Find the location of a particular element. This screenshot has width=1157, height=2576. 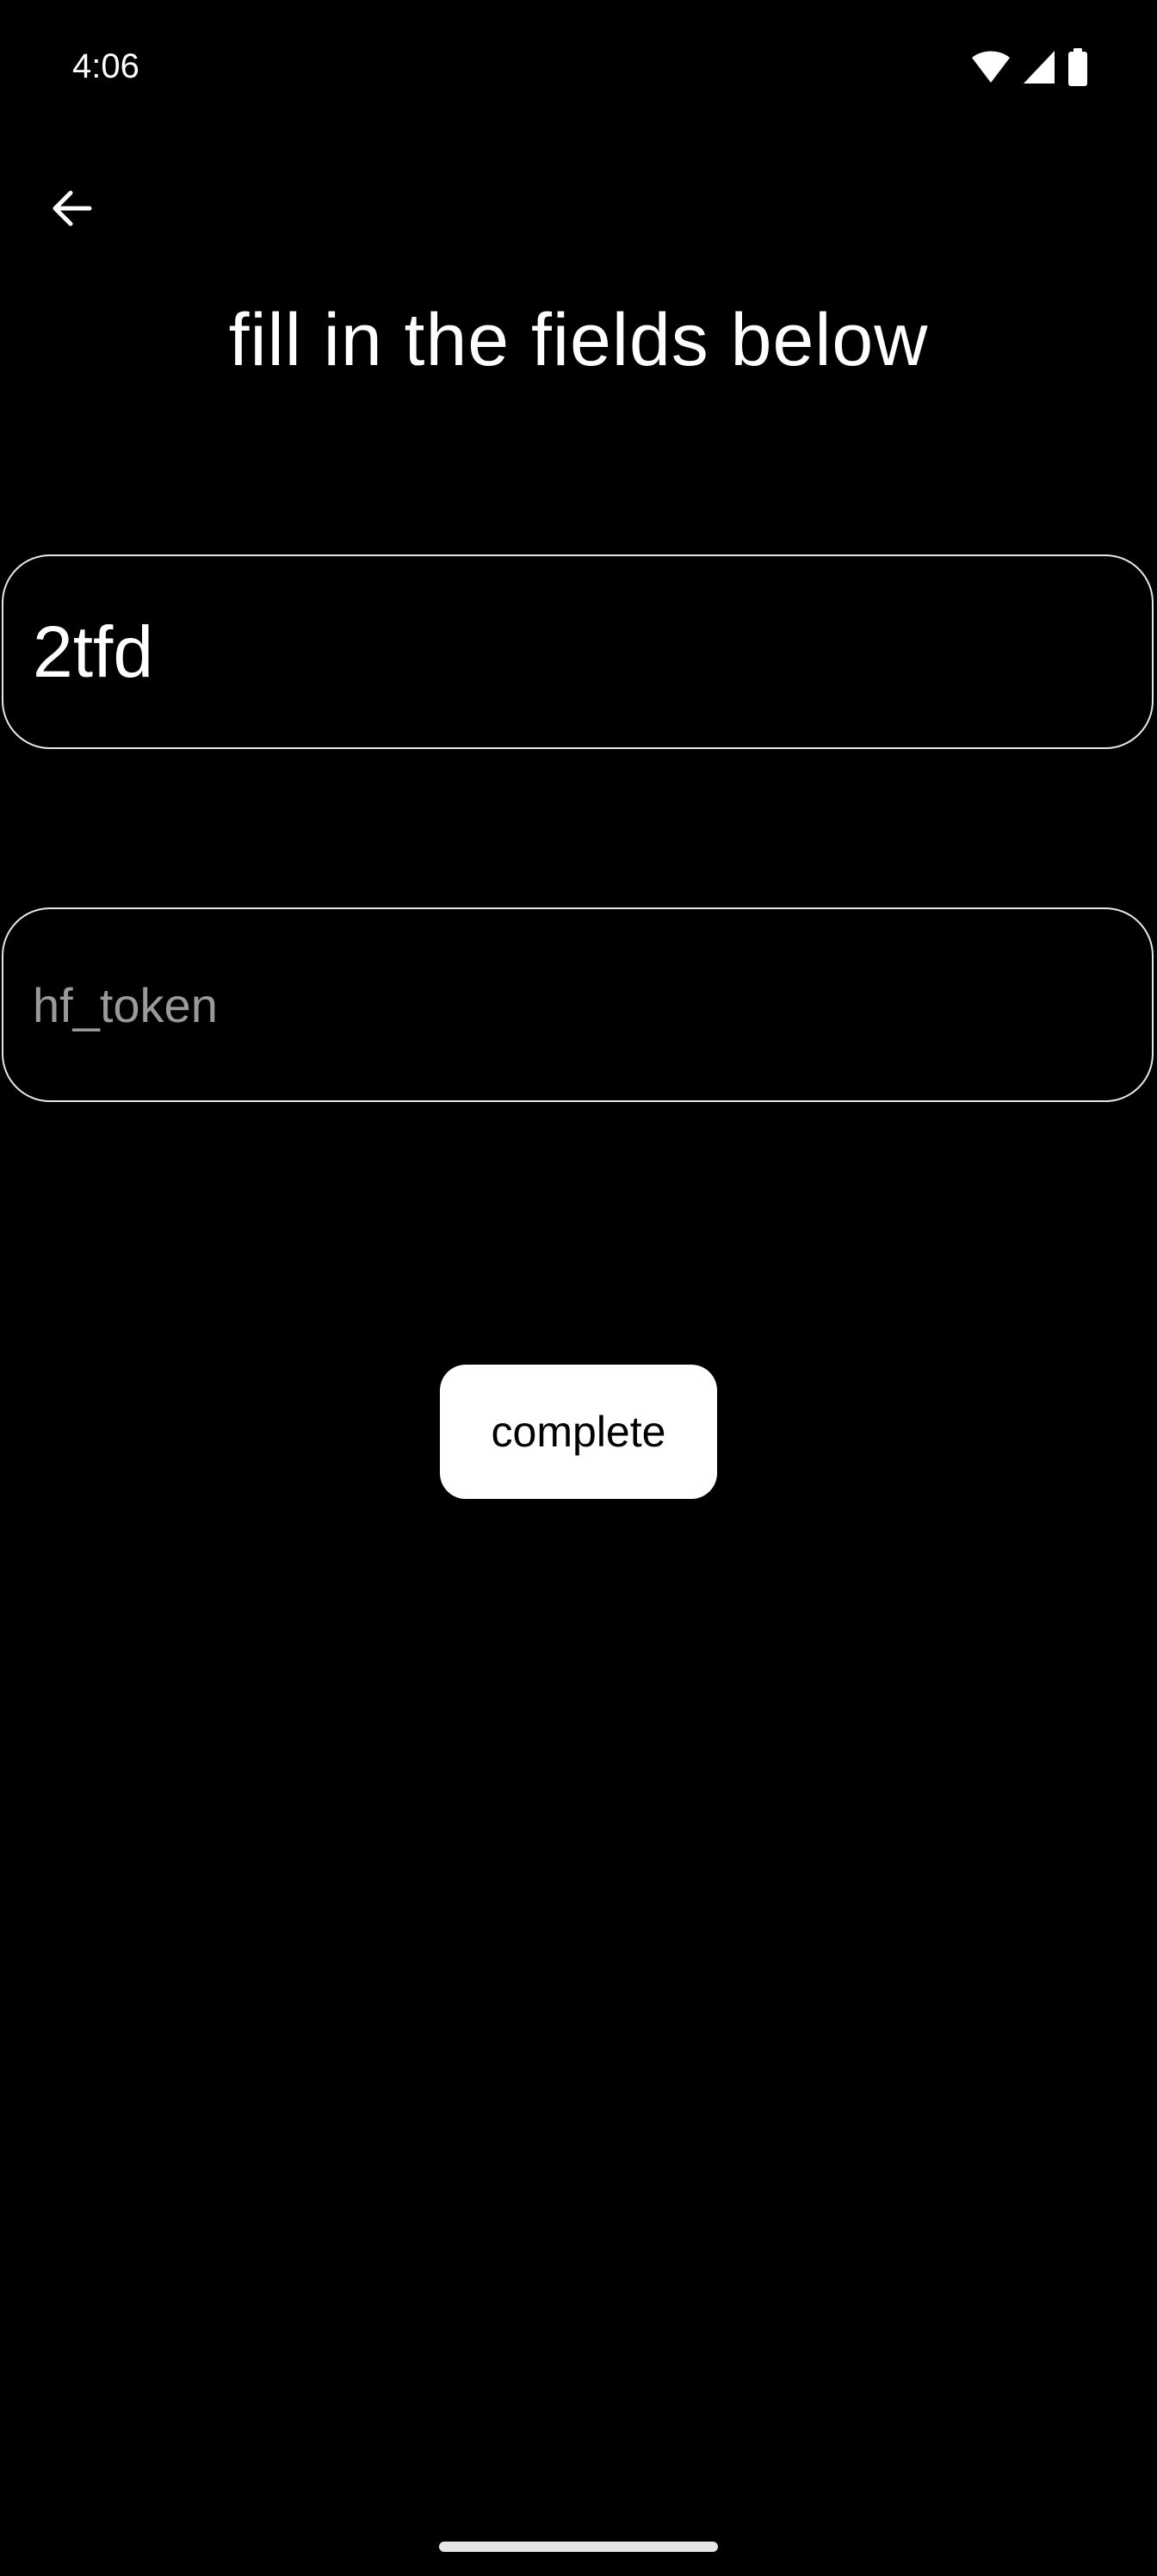

cell-signal-icon is located at coordinates (1039, 69).